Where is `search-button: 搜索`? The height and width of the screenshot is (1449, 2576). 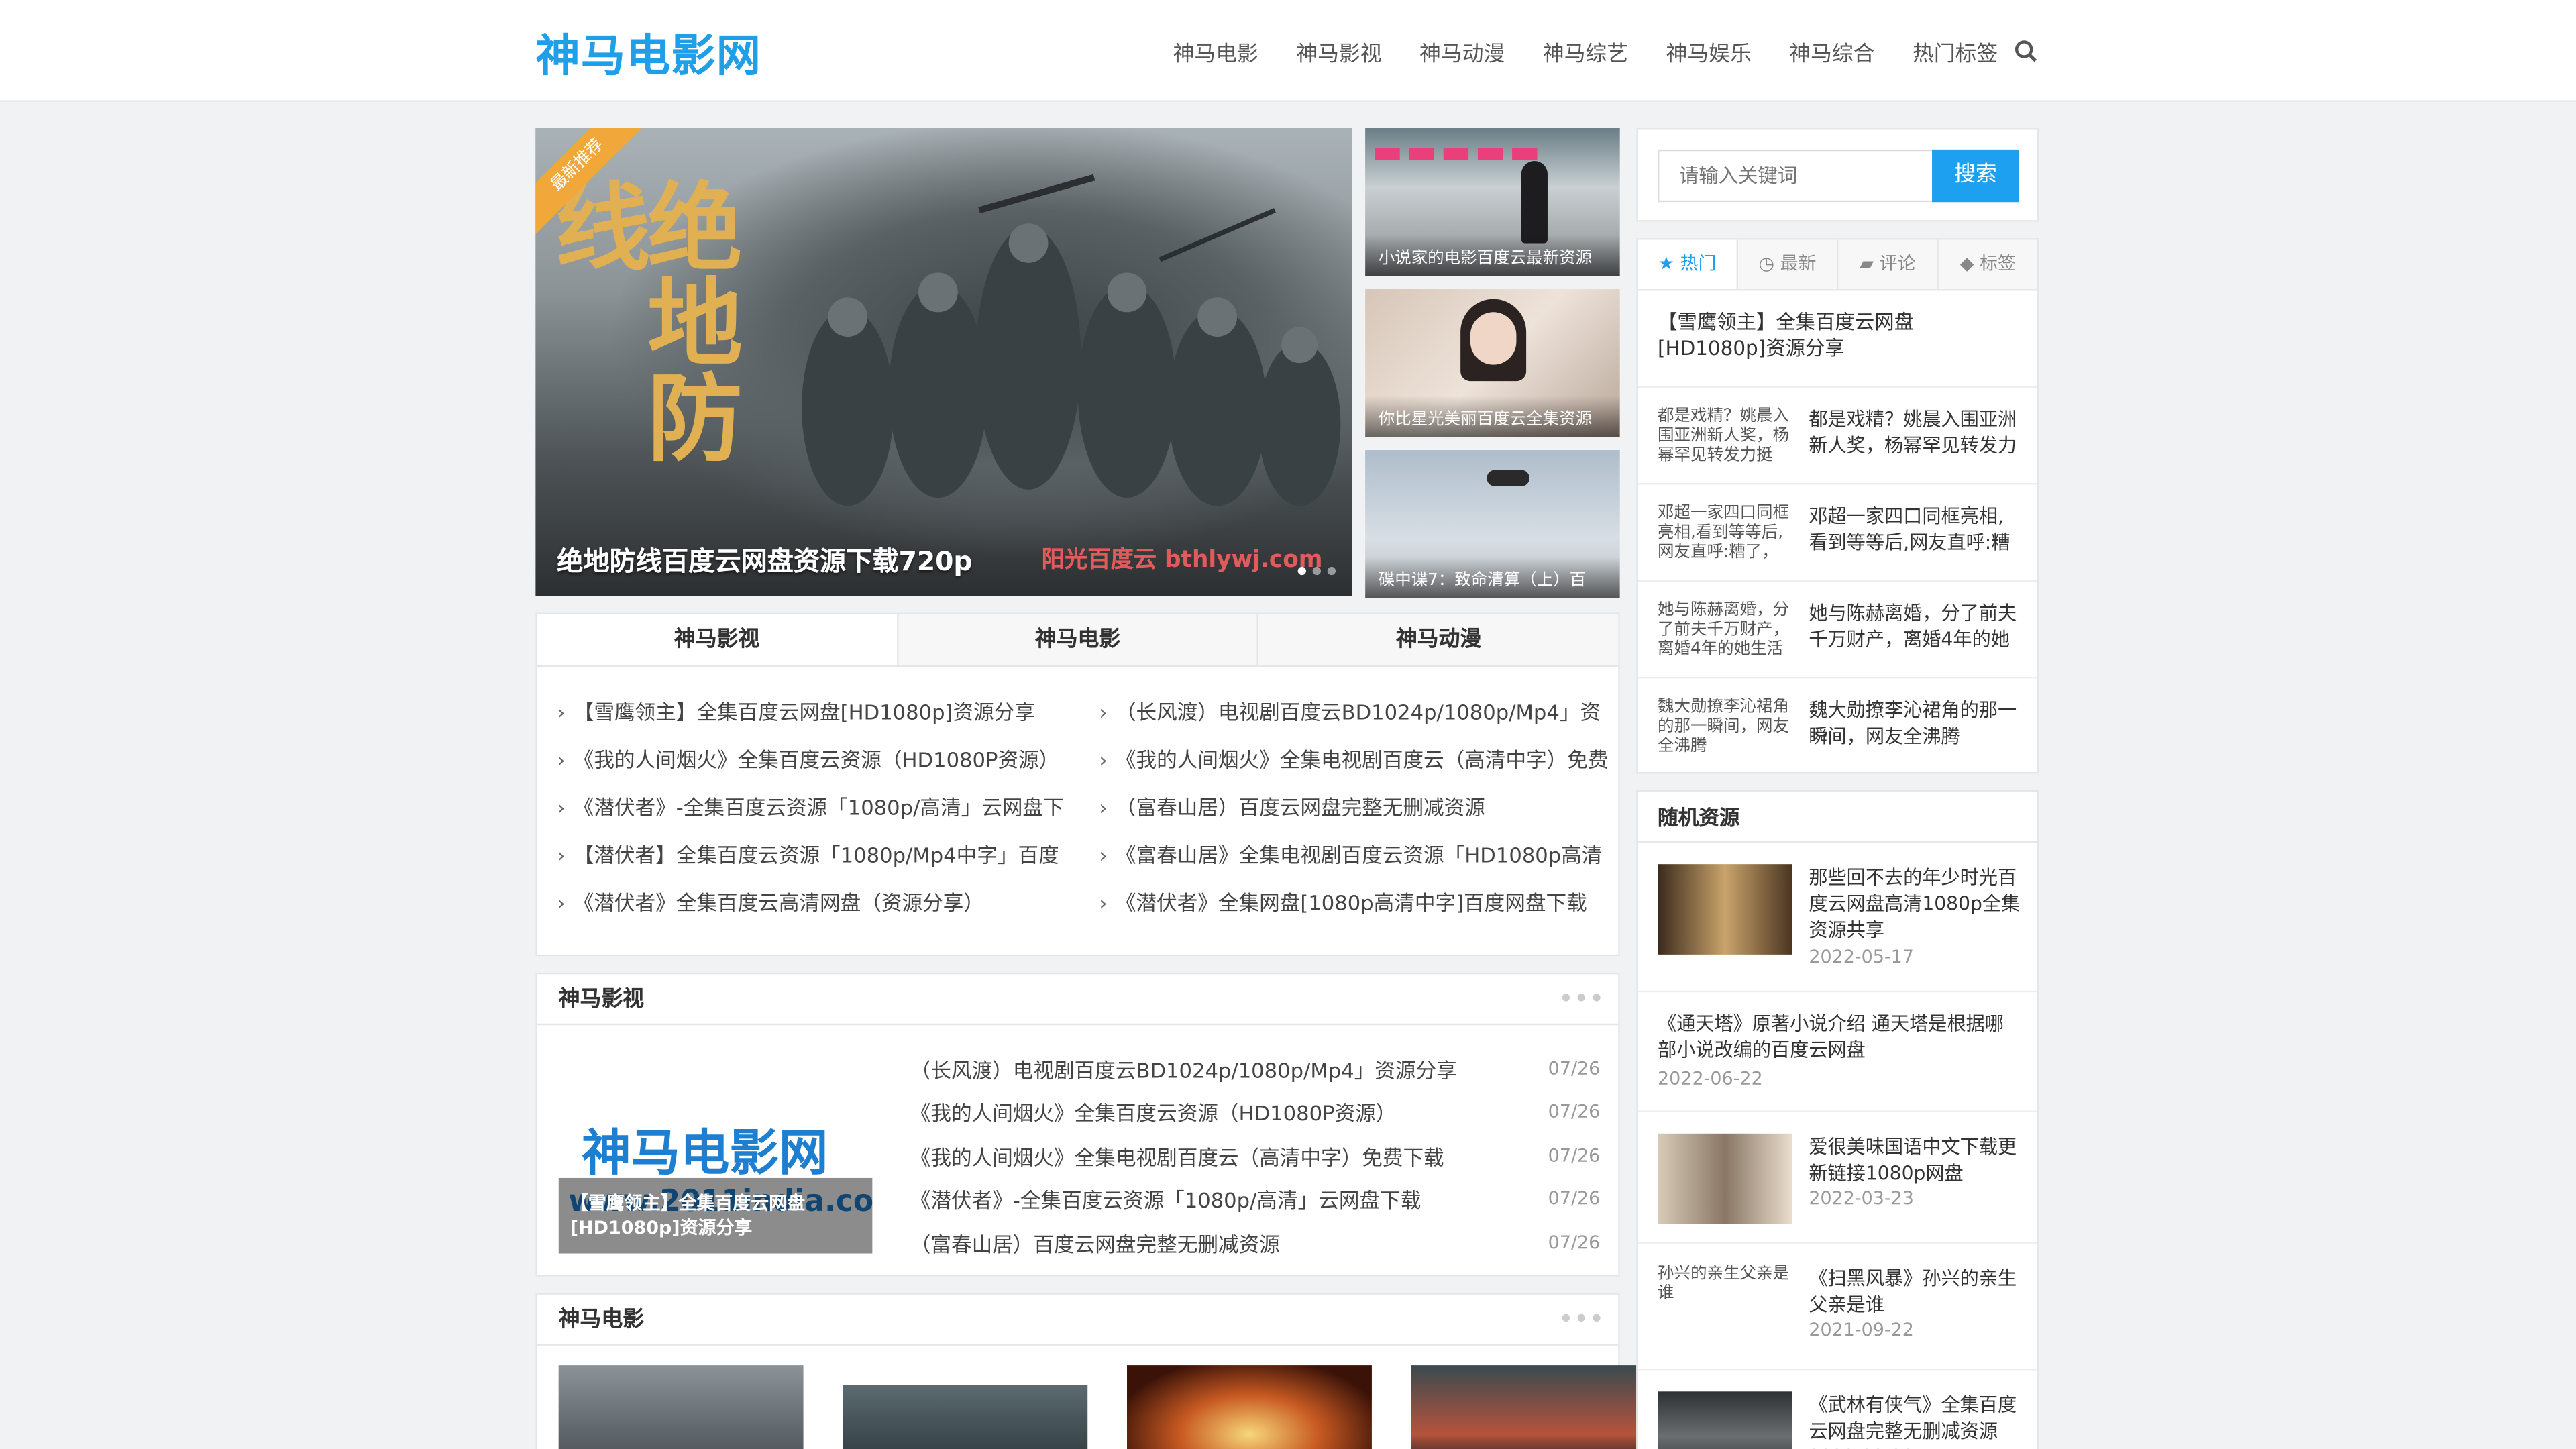
search-button: 搜索 is located at coordinates (1975, 176).